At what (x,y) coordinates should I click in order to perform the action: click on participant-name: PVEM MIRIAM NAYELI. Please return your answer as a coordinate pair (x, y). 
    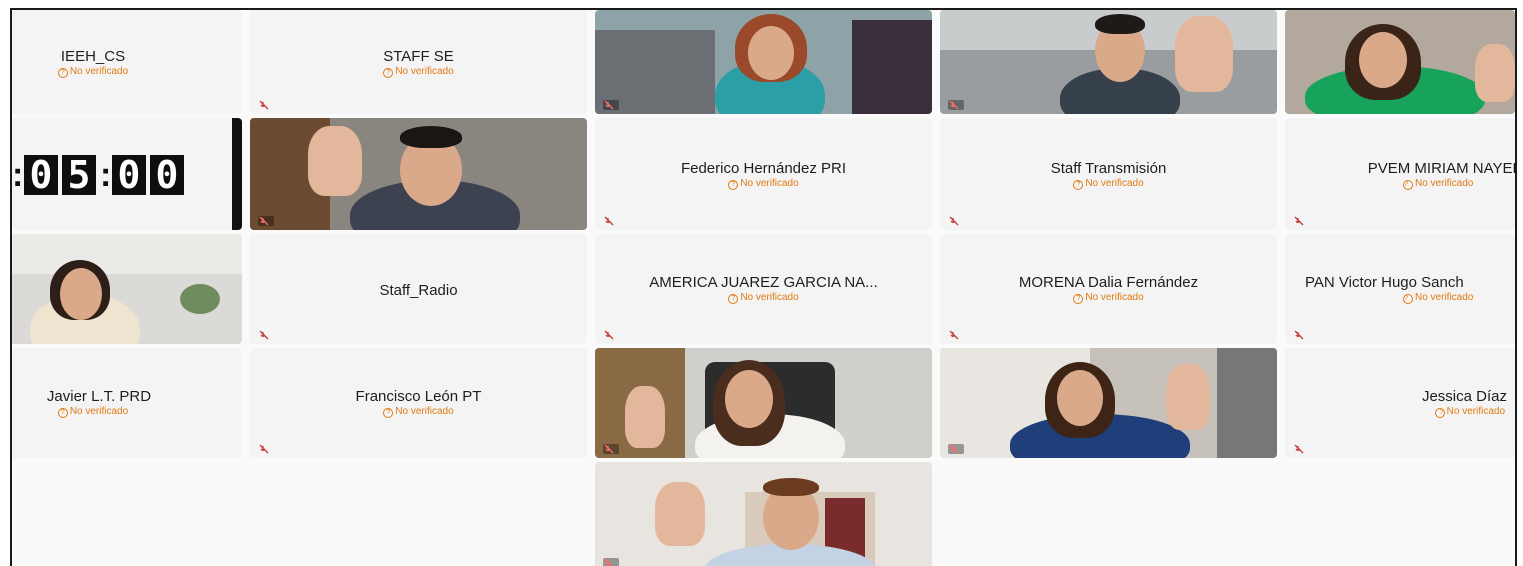
    Looking at the image, I should click on (1441, 168).